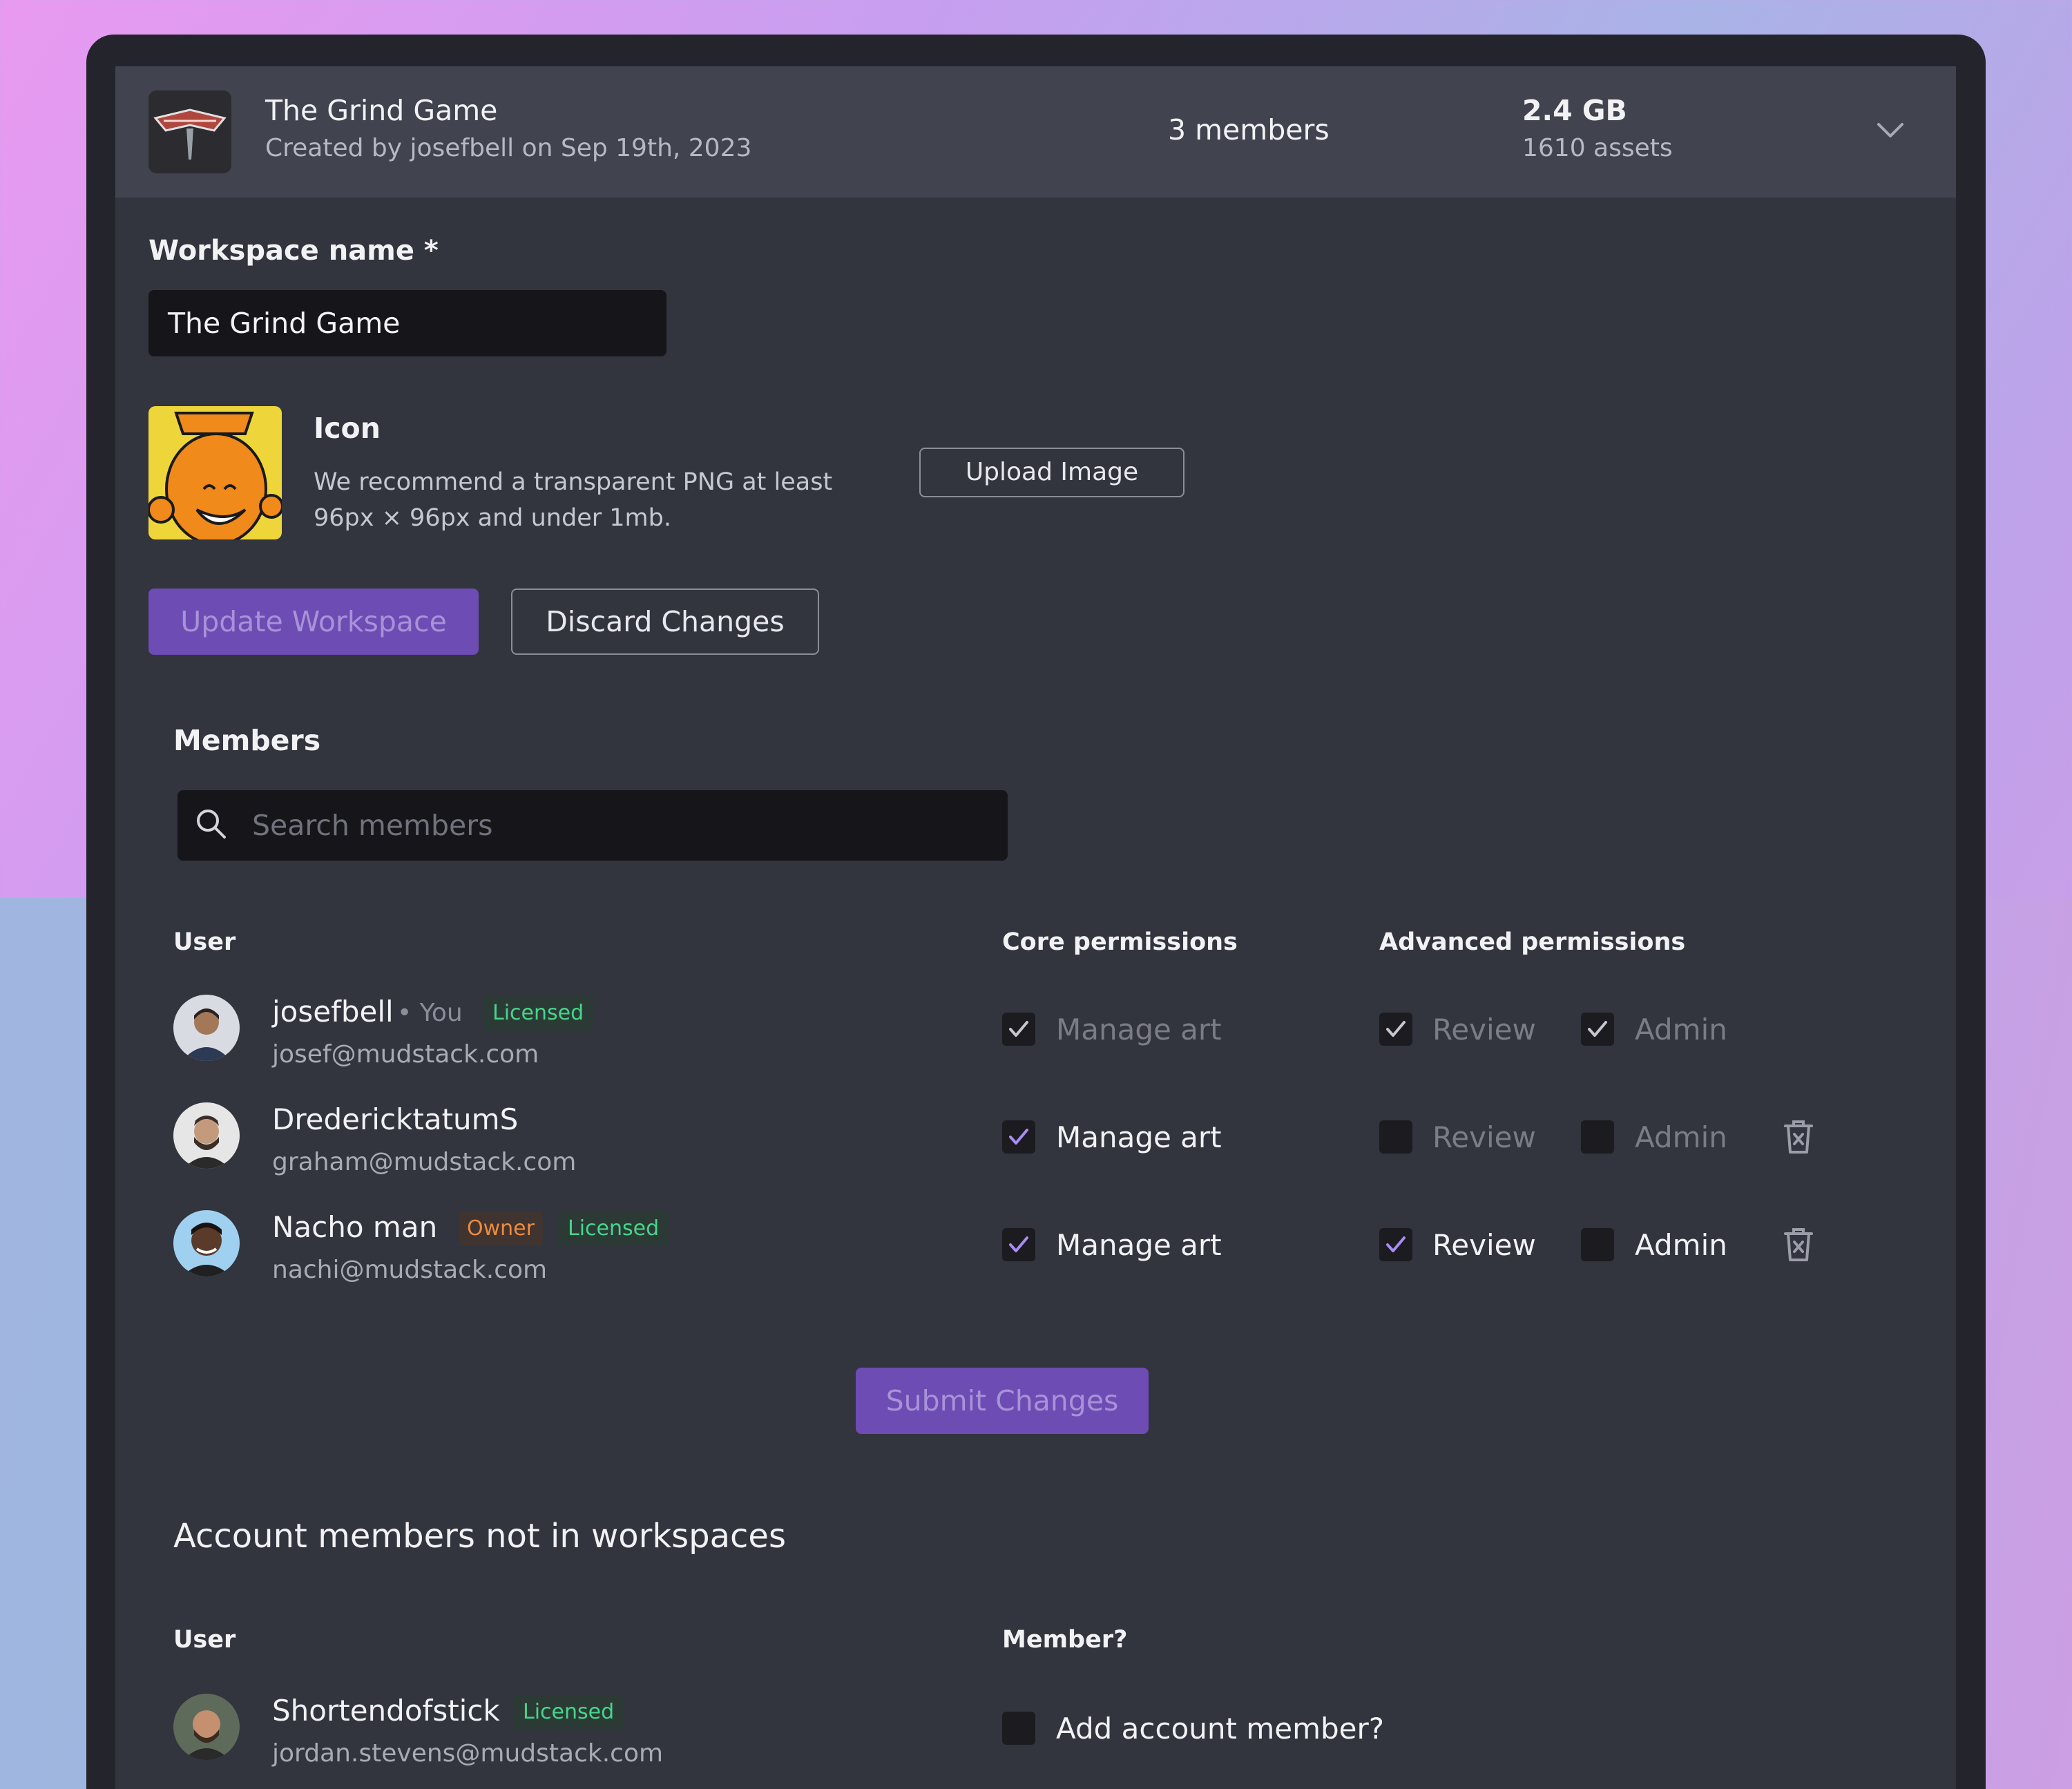  Describe the element at coordinates (1890, 130) in the screenshot. I see `chevron-down-icon` at that location.